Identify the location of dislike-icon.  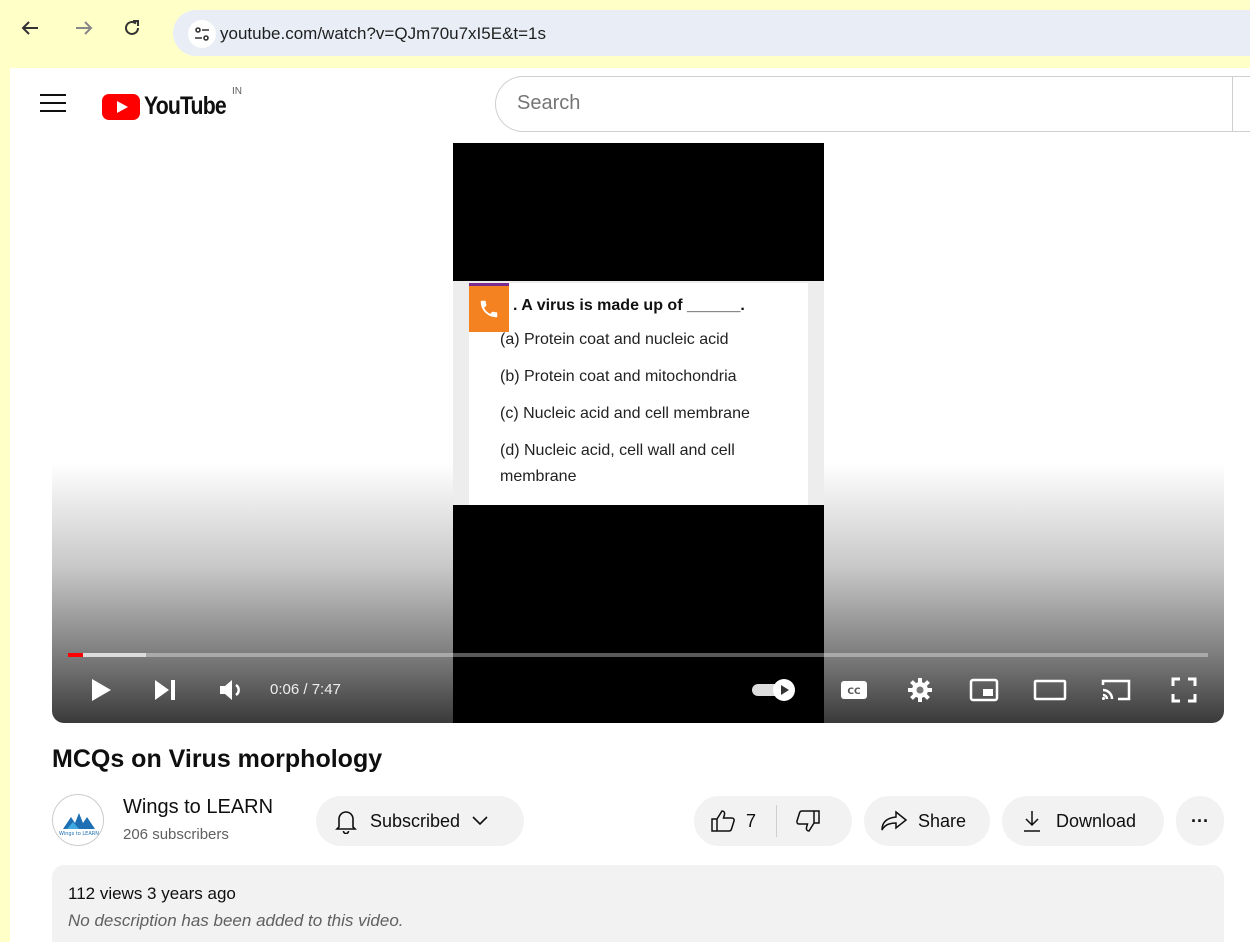
(808, 821).